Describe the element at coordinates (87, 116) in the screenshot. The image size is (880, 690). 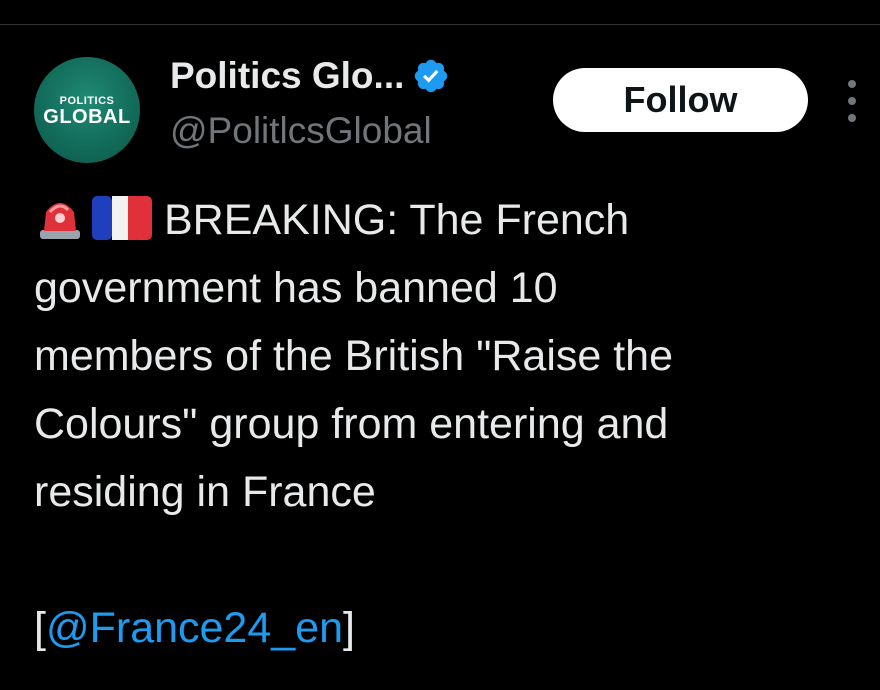
I see `avatar-logo-bottom: GLOBAL` at that location.